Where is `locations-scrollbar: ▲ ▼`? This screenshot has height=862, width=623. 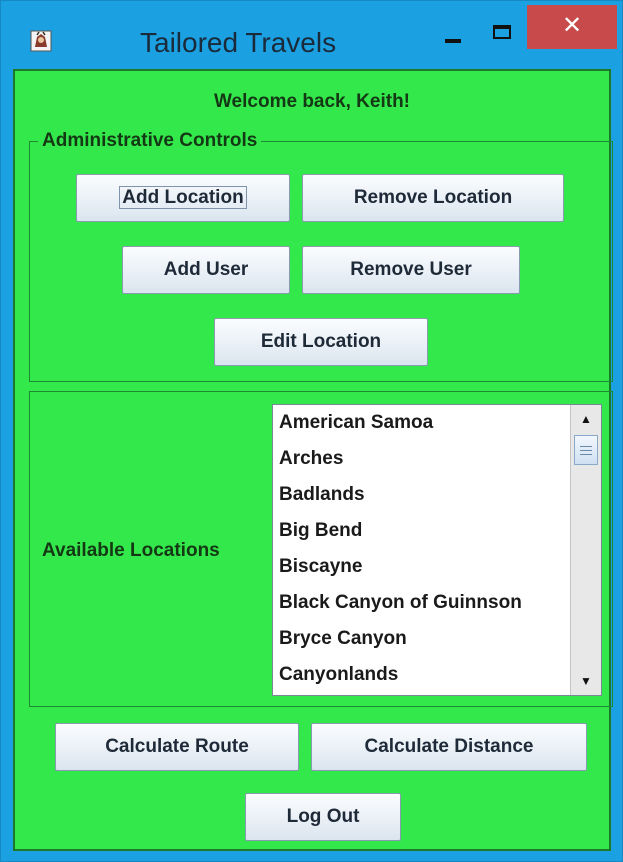
locations-scrollbar: ▲ ▼ is located at coordinates (585, 550).